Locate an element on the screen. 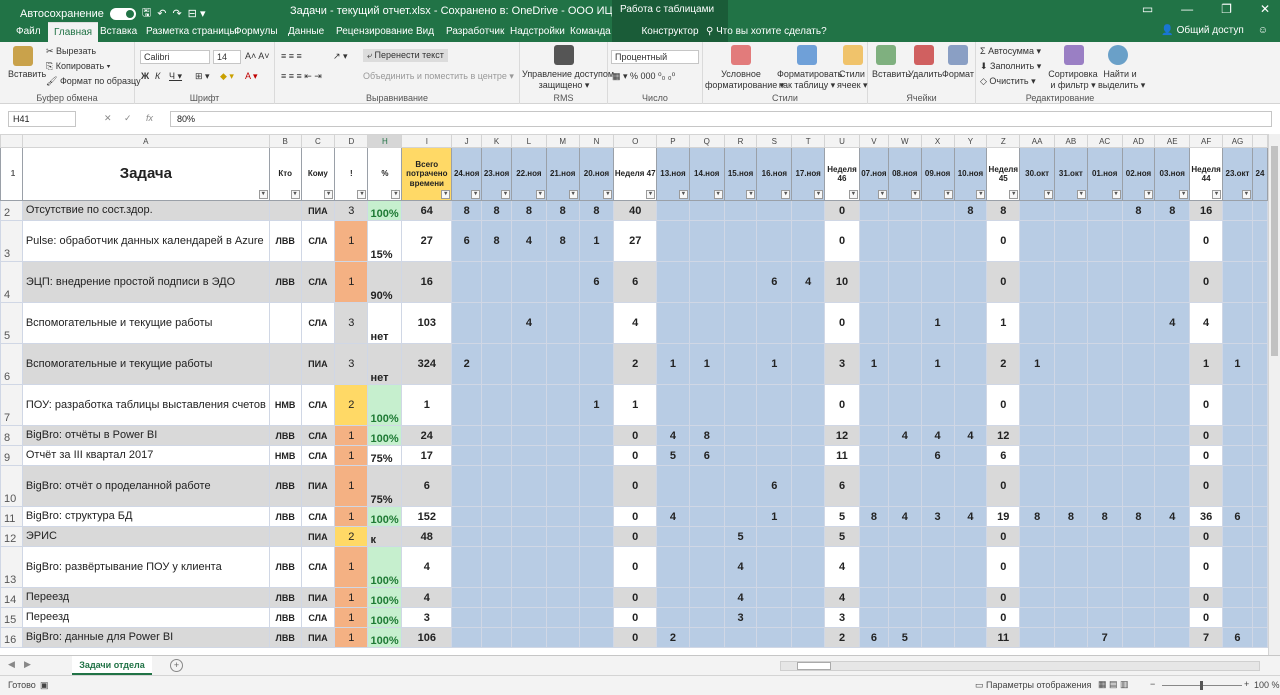 This screenshot has width=1280, height=695. tab-addins: Надстройки is located at coordinates (537, 32).